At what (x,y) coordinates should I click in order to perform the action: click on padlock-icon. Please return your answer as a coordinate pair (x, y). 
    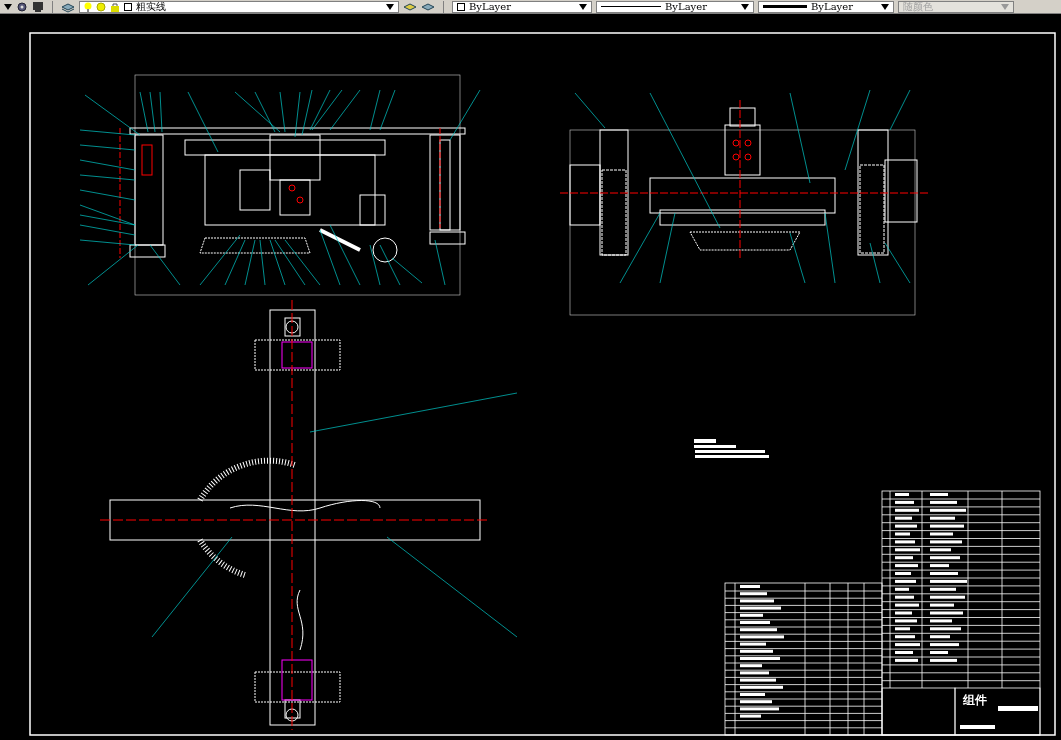
    Looking at the image, I should click on (115, 6).